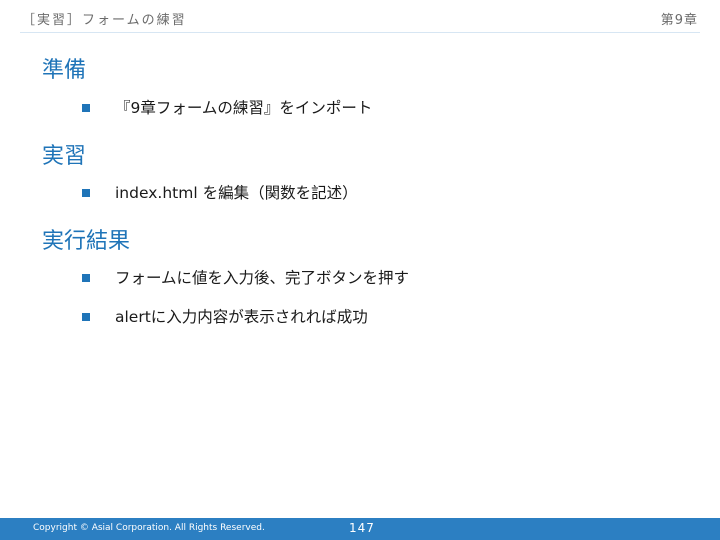 Image resolution: width=720 pixels, height=540 pixels. Describe the element at coordinates (244, 108) in the screenshot. I see `list-item-text: 『9章フォームの練習』をインポート` at that location.